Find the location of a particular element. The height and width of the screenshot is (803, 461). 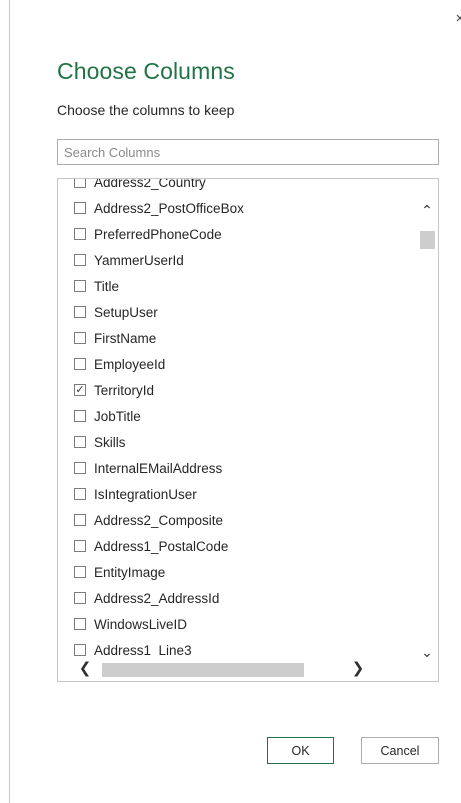

column-item-label: Title is located at coordinates (107, 286).